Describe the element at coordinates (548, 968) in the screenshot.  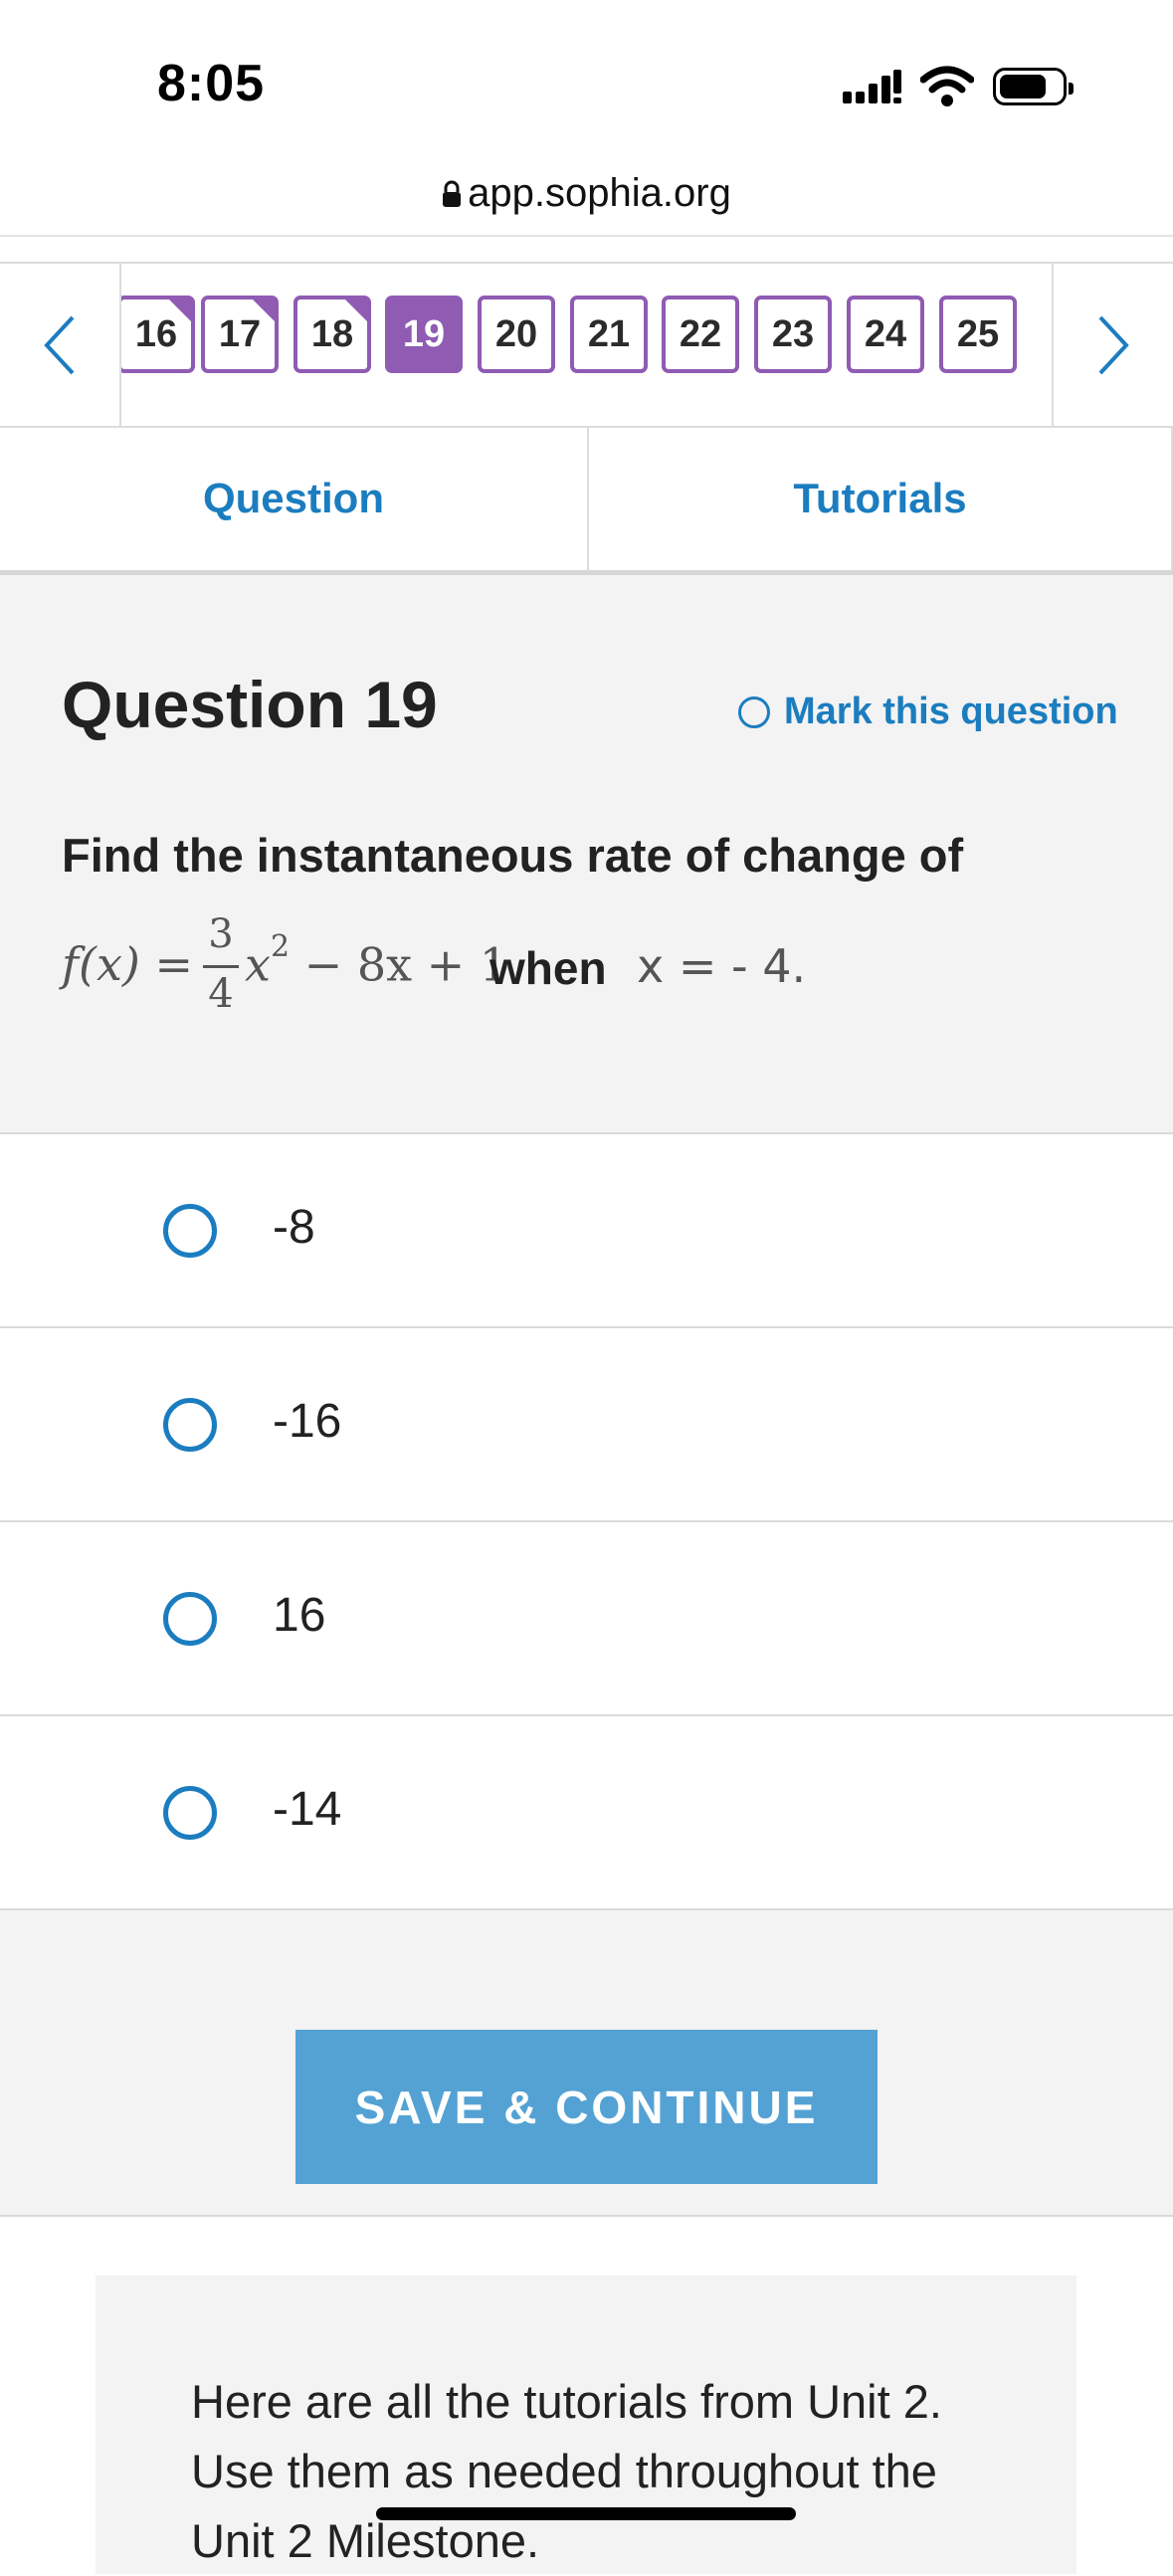
I see `formula-when: when` at that location.